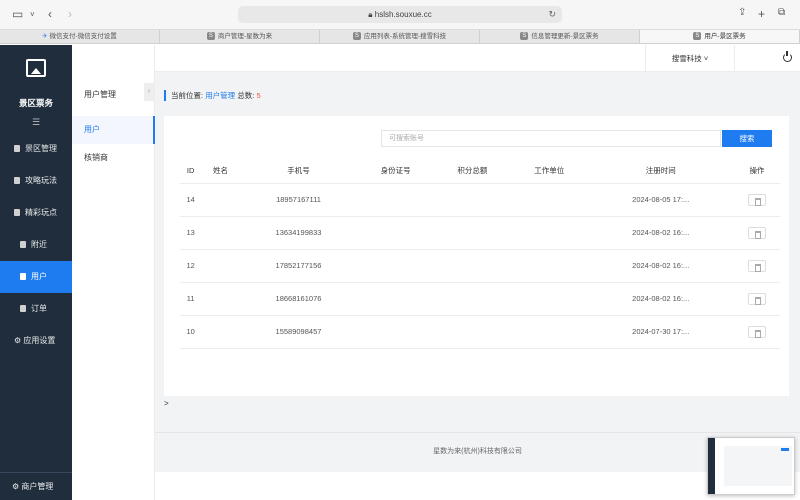 The image size is (800, 500). I want to click on screenshot-thumbnail, so click(751, 466).